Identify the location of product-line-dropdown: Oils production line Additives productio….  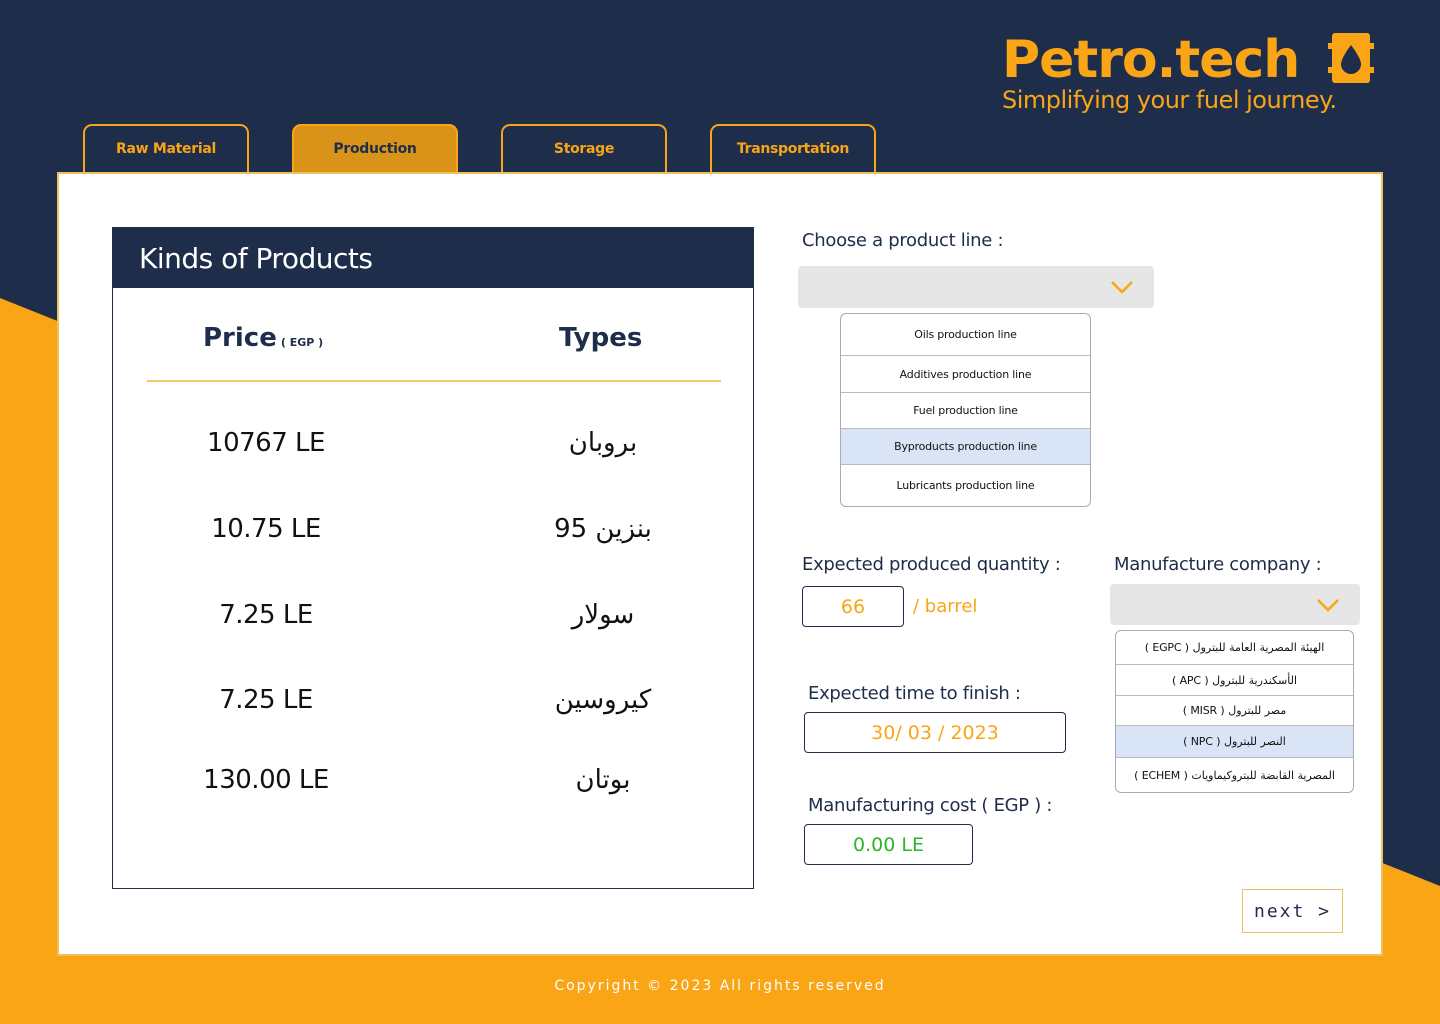
(965, 410).